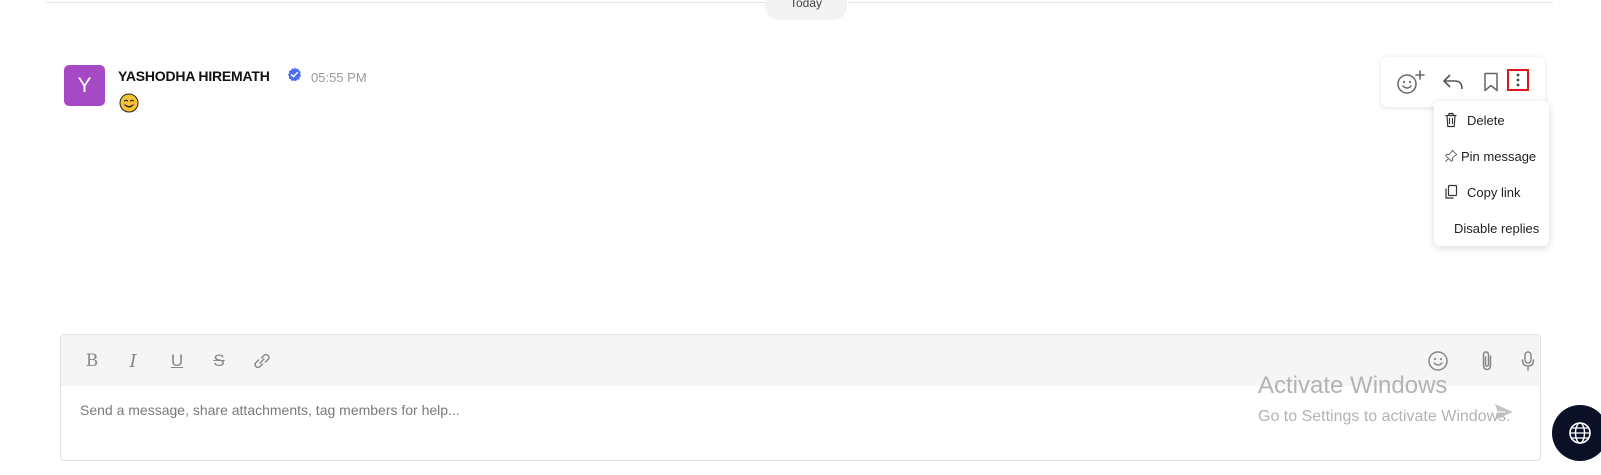 Image resolution: width=1601 pixels, height=475 pixels. I want to click on smiling-face-emoji-icon, so click(129, 103).